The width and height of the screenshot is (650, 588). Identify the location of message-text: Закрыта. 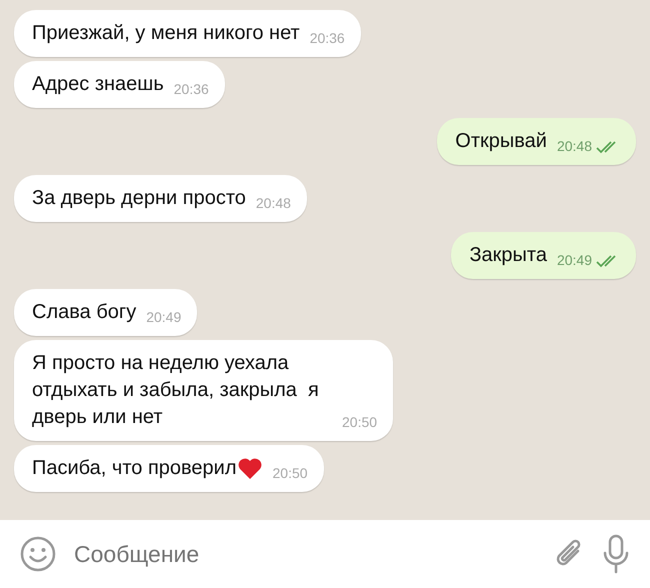
(508, 255).